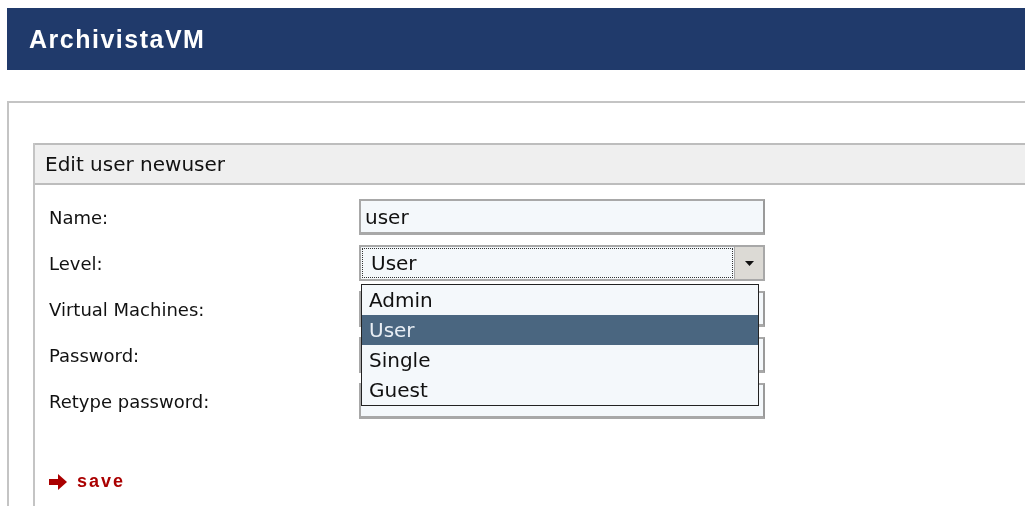 Image resolution: width=1025 pixels, height=506 pixels. I want to click on field-label: Virtual Machines:, so click(127, 309).